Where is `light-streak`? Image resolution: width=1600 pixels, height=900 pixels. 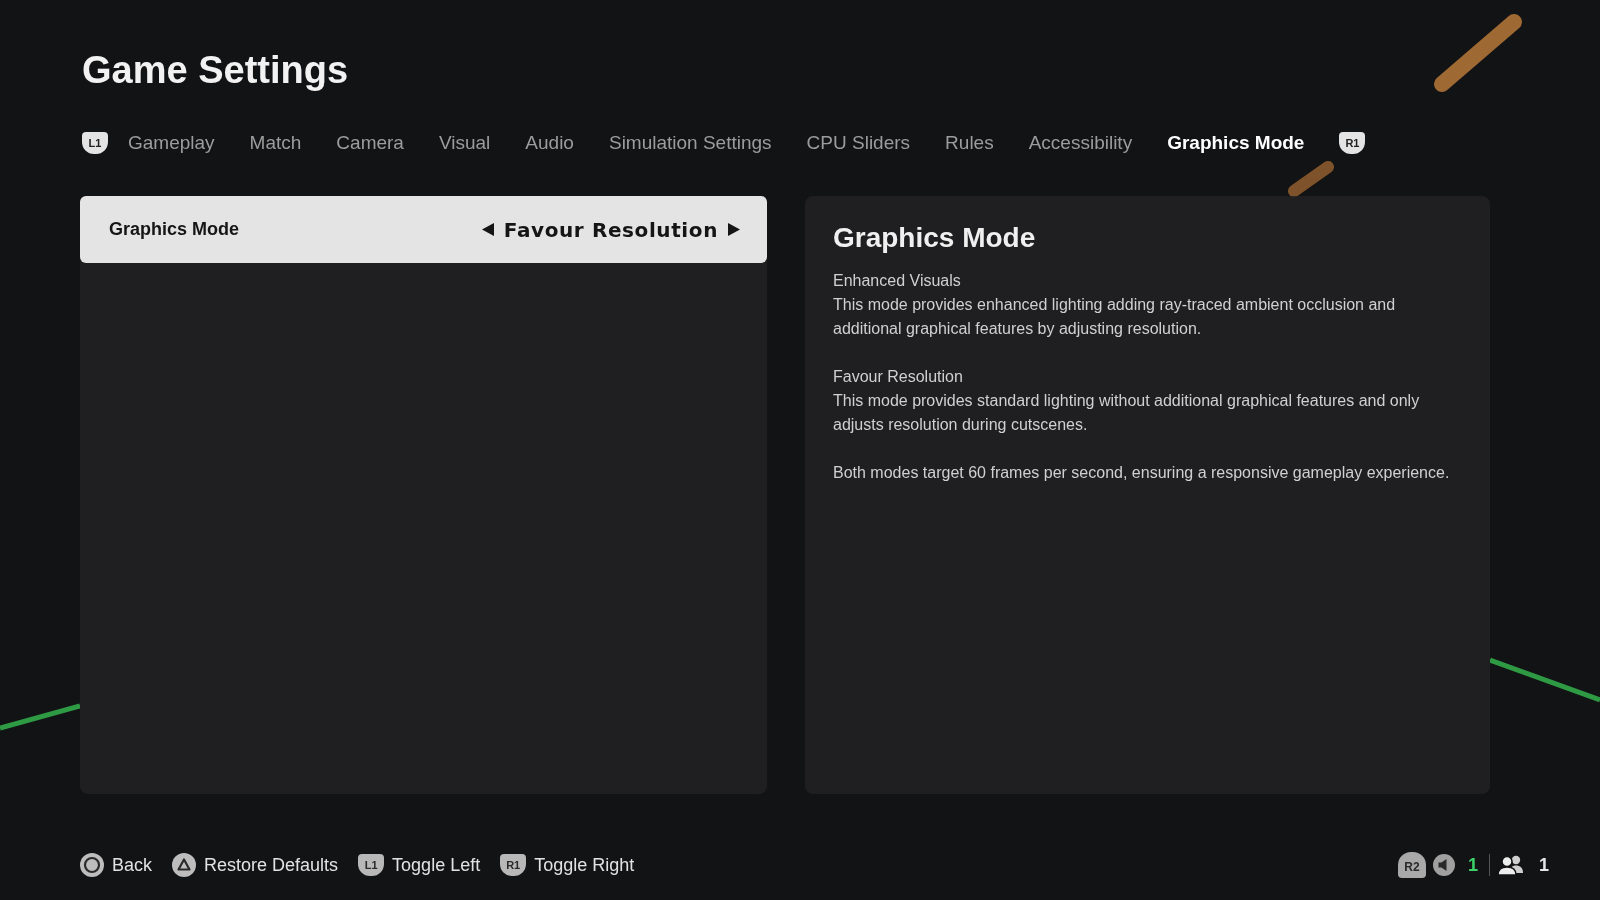
light-streak is located at coordinates (1311, 179).